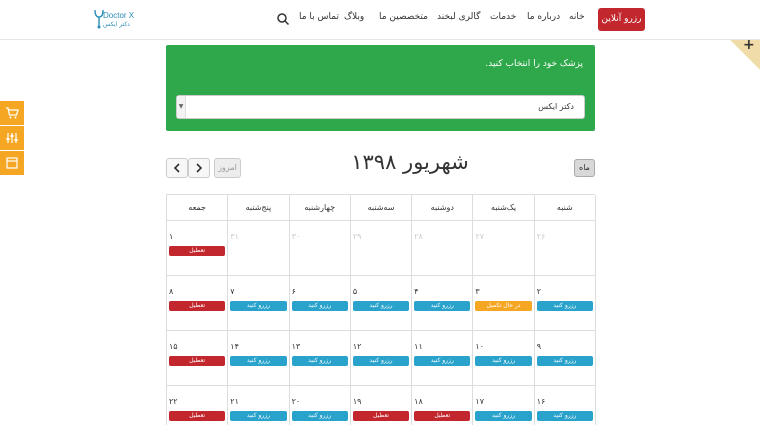  What do you see at coordinates (198, 405) in the screenshot?
I see `day-cell: ۲۲ تعطیل` at bounding box center [198, 405].